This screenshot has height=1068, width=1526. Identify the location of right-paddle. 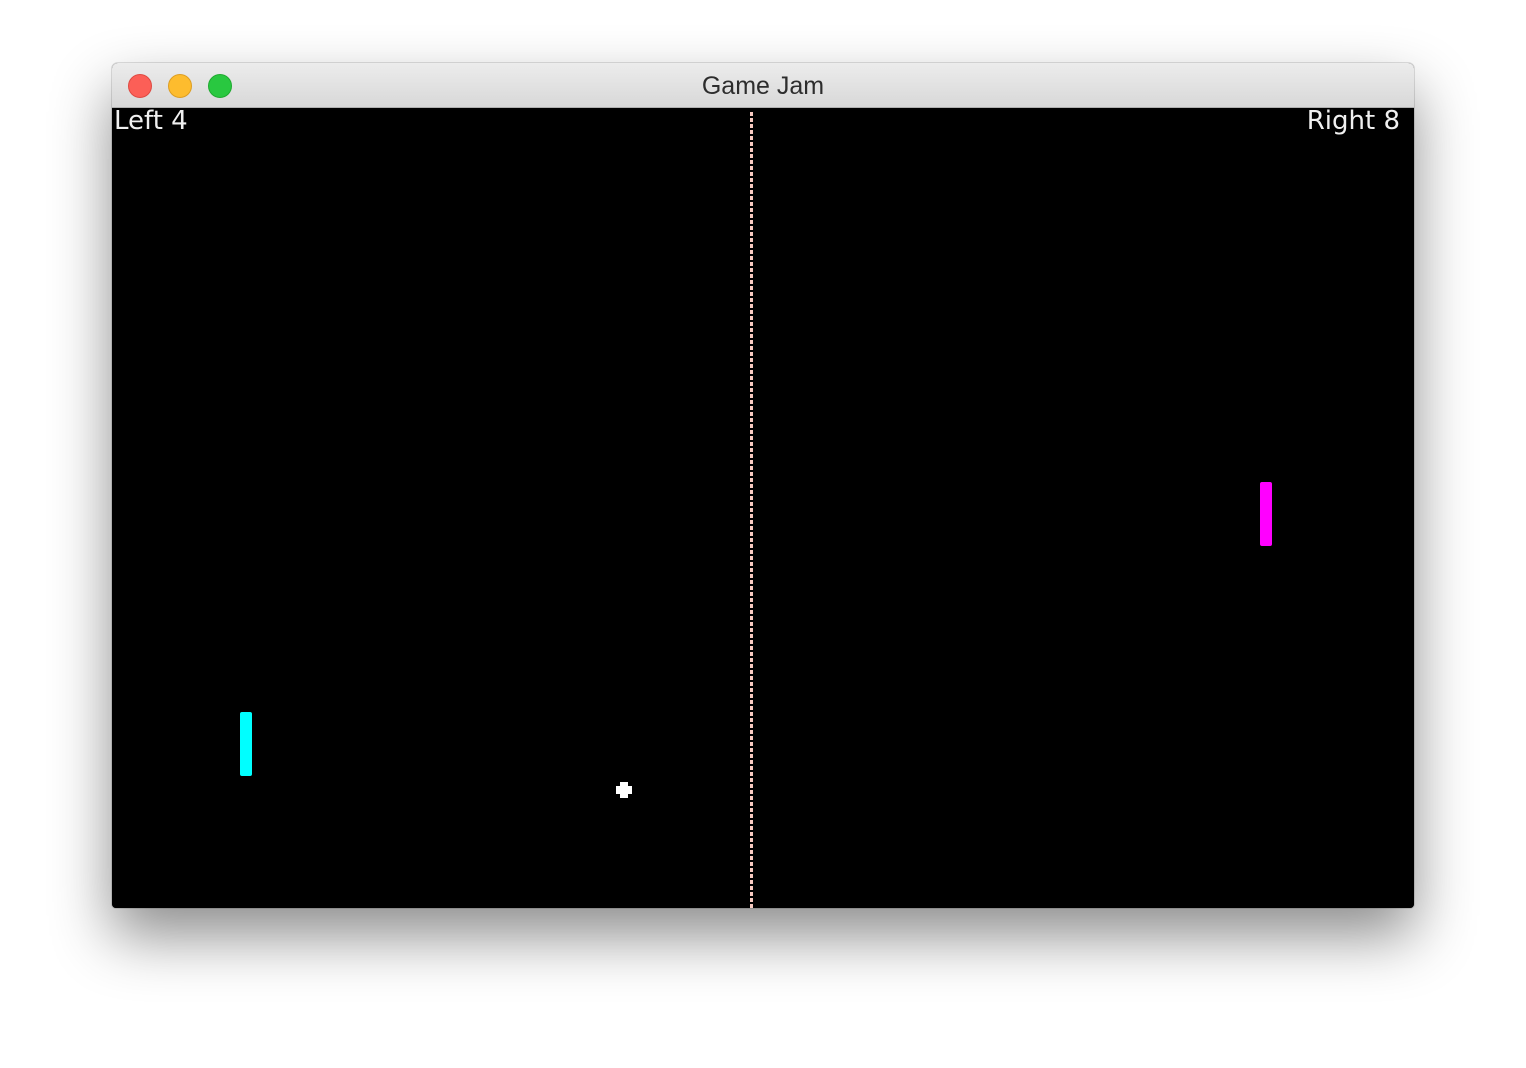
(1266, 514).